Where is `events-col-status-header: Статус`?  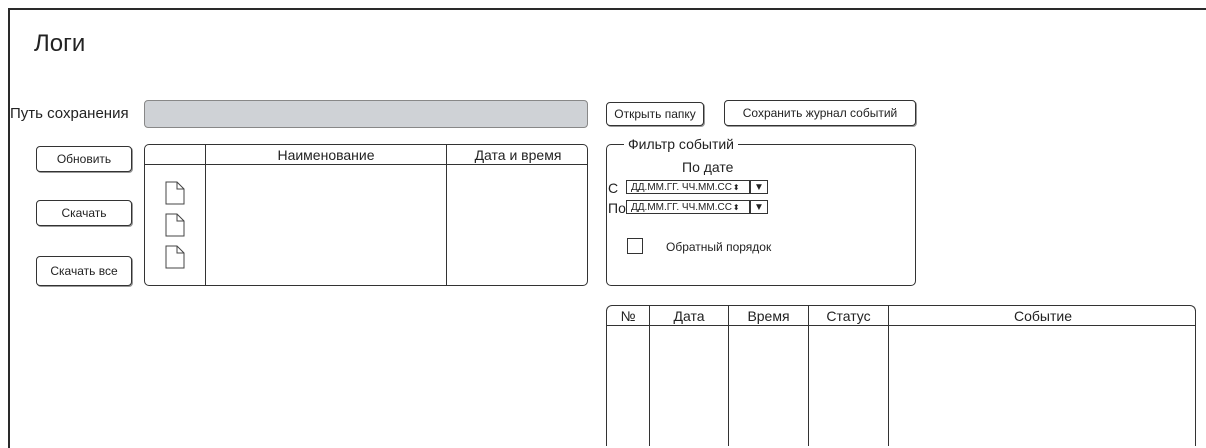
events-col-status-header: Статус is located at coordinates (848, 316).